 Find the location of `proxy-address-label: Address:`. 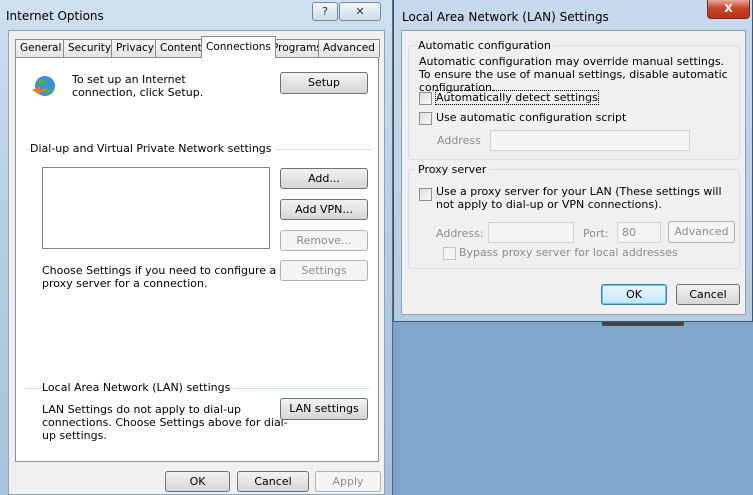

proxy-address-label: Address: is located at coordinates (460, 233).